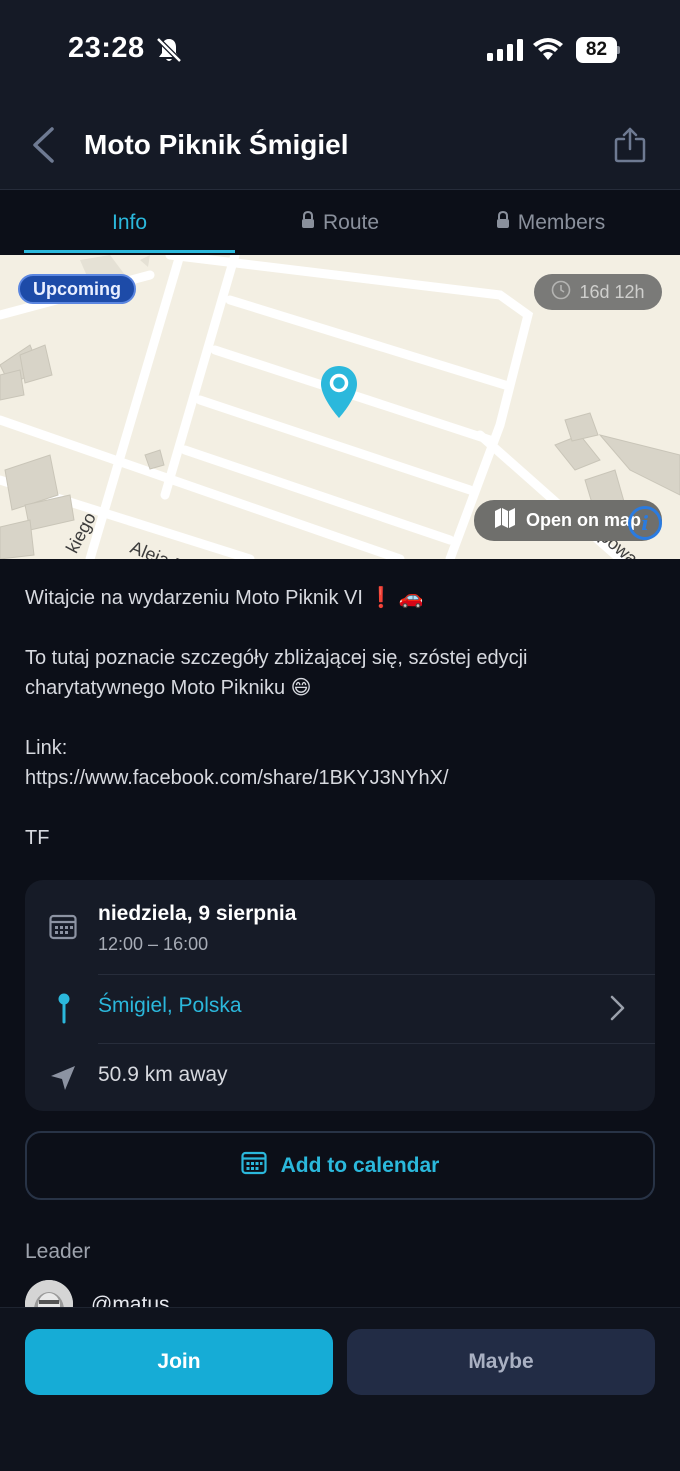  I want to click on description-signoff: TF, so click(37, 838).